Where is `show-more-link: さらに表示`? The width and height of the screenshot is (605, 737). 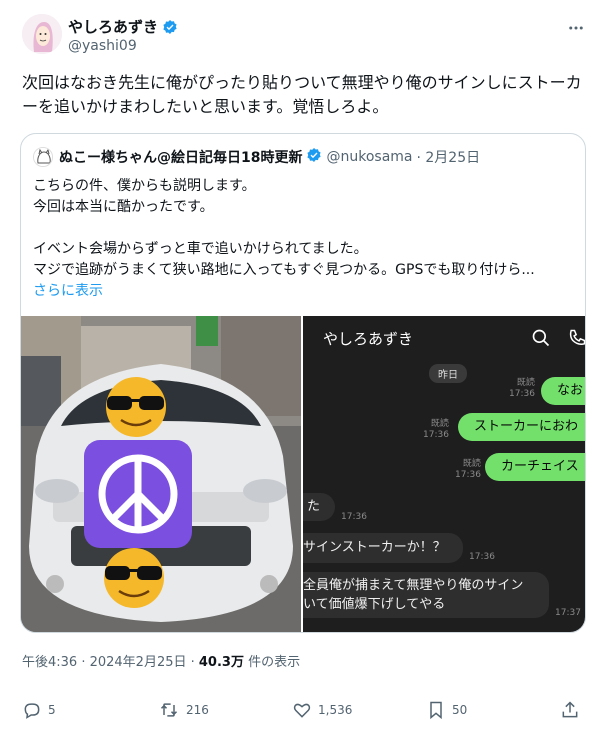
show-more-link: さらに表示 is located at coordinates (68, 290).